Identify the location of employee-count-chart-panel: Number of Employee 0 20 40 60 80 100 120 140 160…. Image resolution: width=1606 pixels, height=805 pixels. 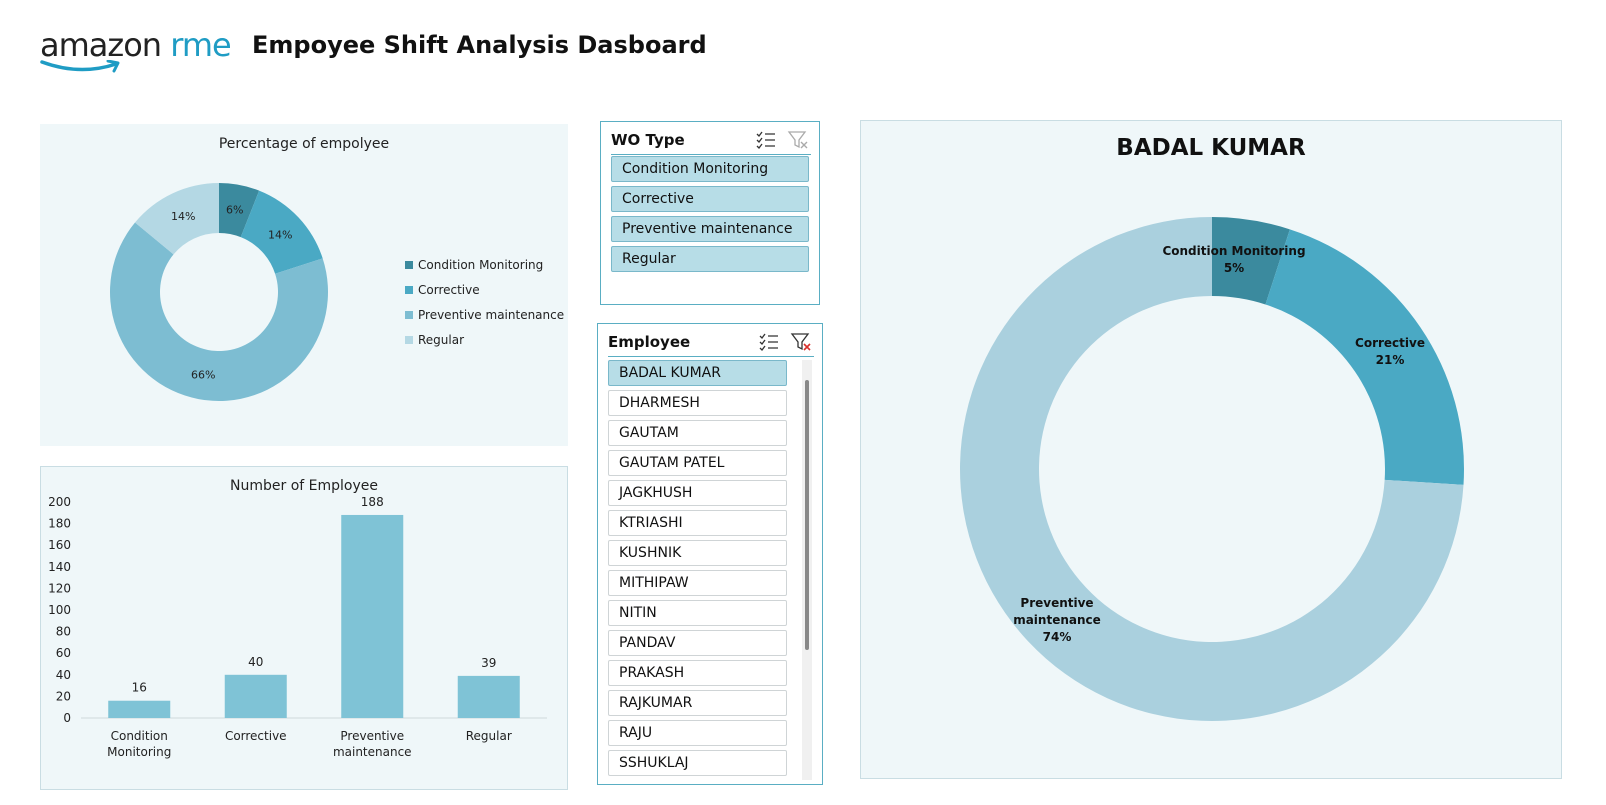
(304, 628).